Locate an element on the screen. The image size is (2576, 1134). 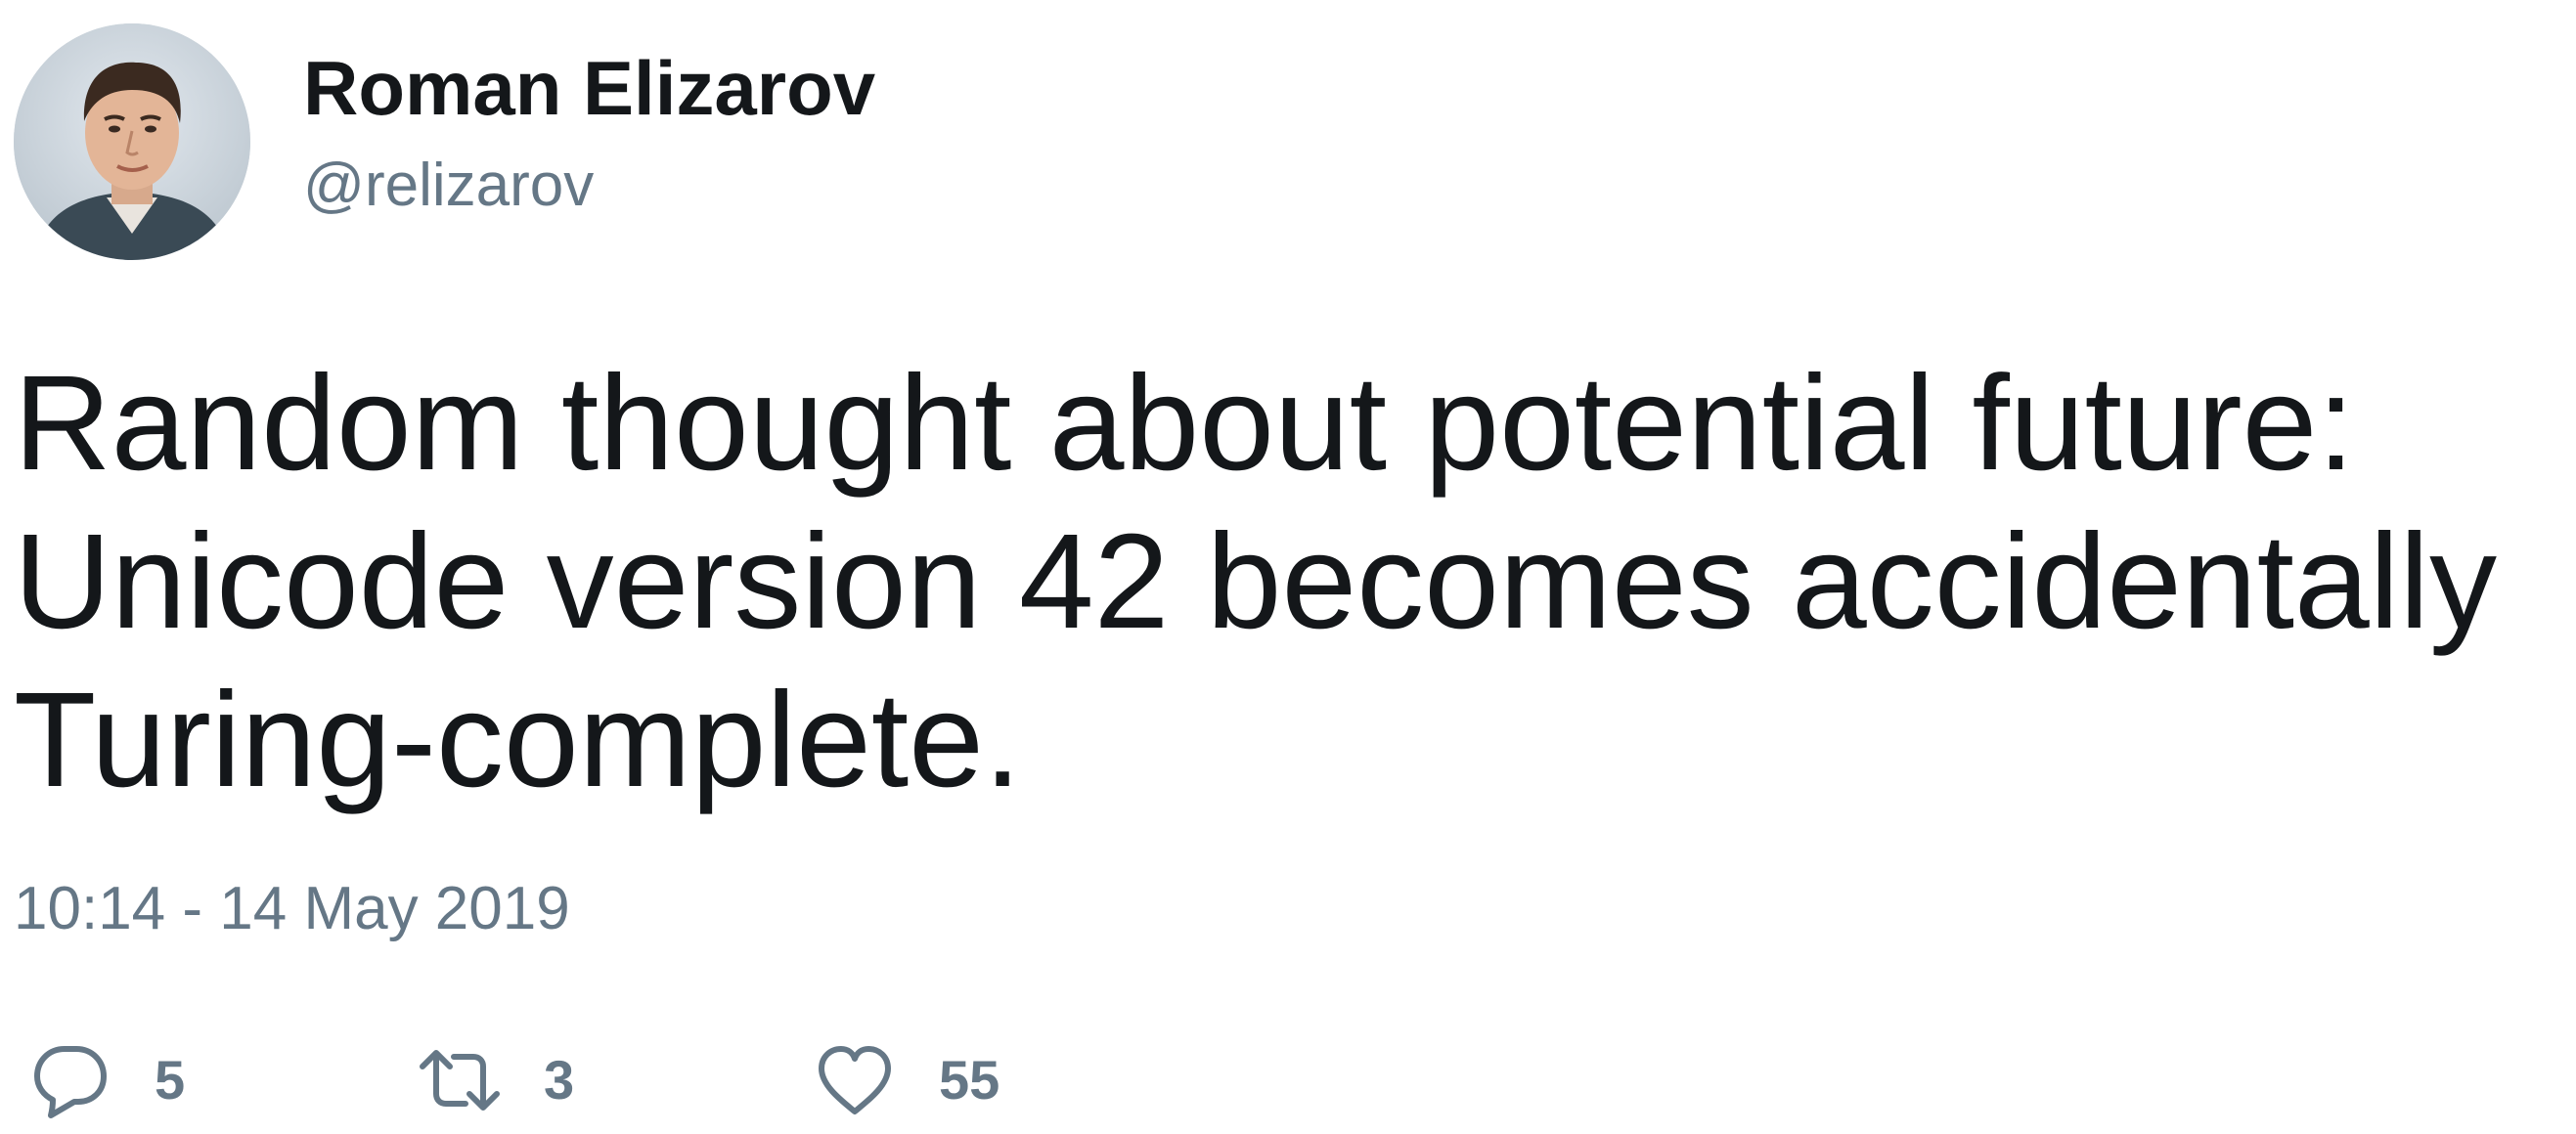
tweet-timestamp: 10:14 - 14 May 2019 is located at coordinates (292, 909).